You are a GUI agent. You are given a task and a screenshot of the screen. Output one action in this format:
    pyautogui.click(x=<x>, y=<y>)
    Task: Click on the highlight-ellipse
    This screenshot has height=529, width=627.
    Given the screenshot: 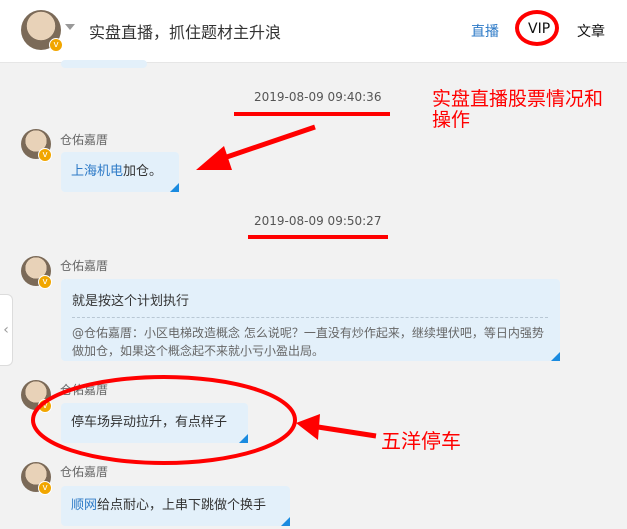 What is the action you would take?
    pyautogui.click(x=164, y=420)
    